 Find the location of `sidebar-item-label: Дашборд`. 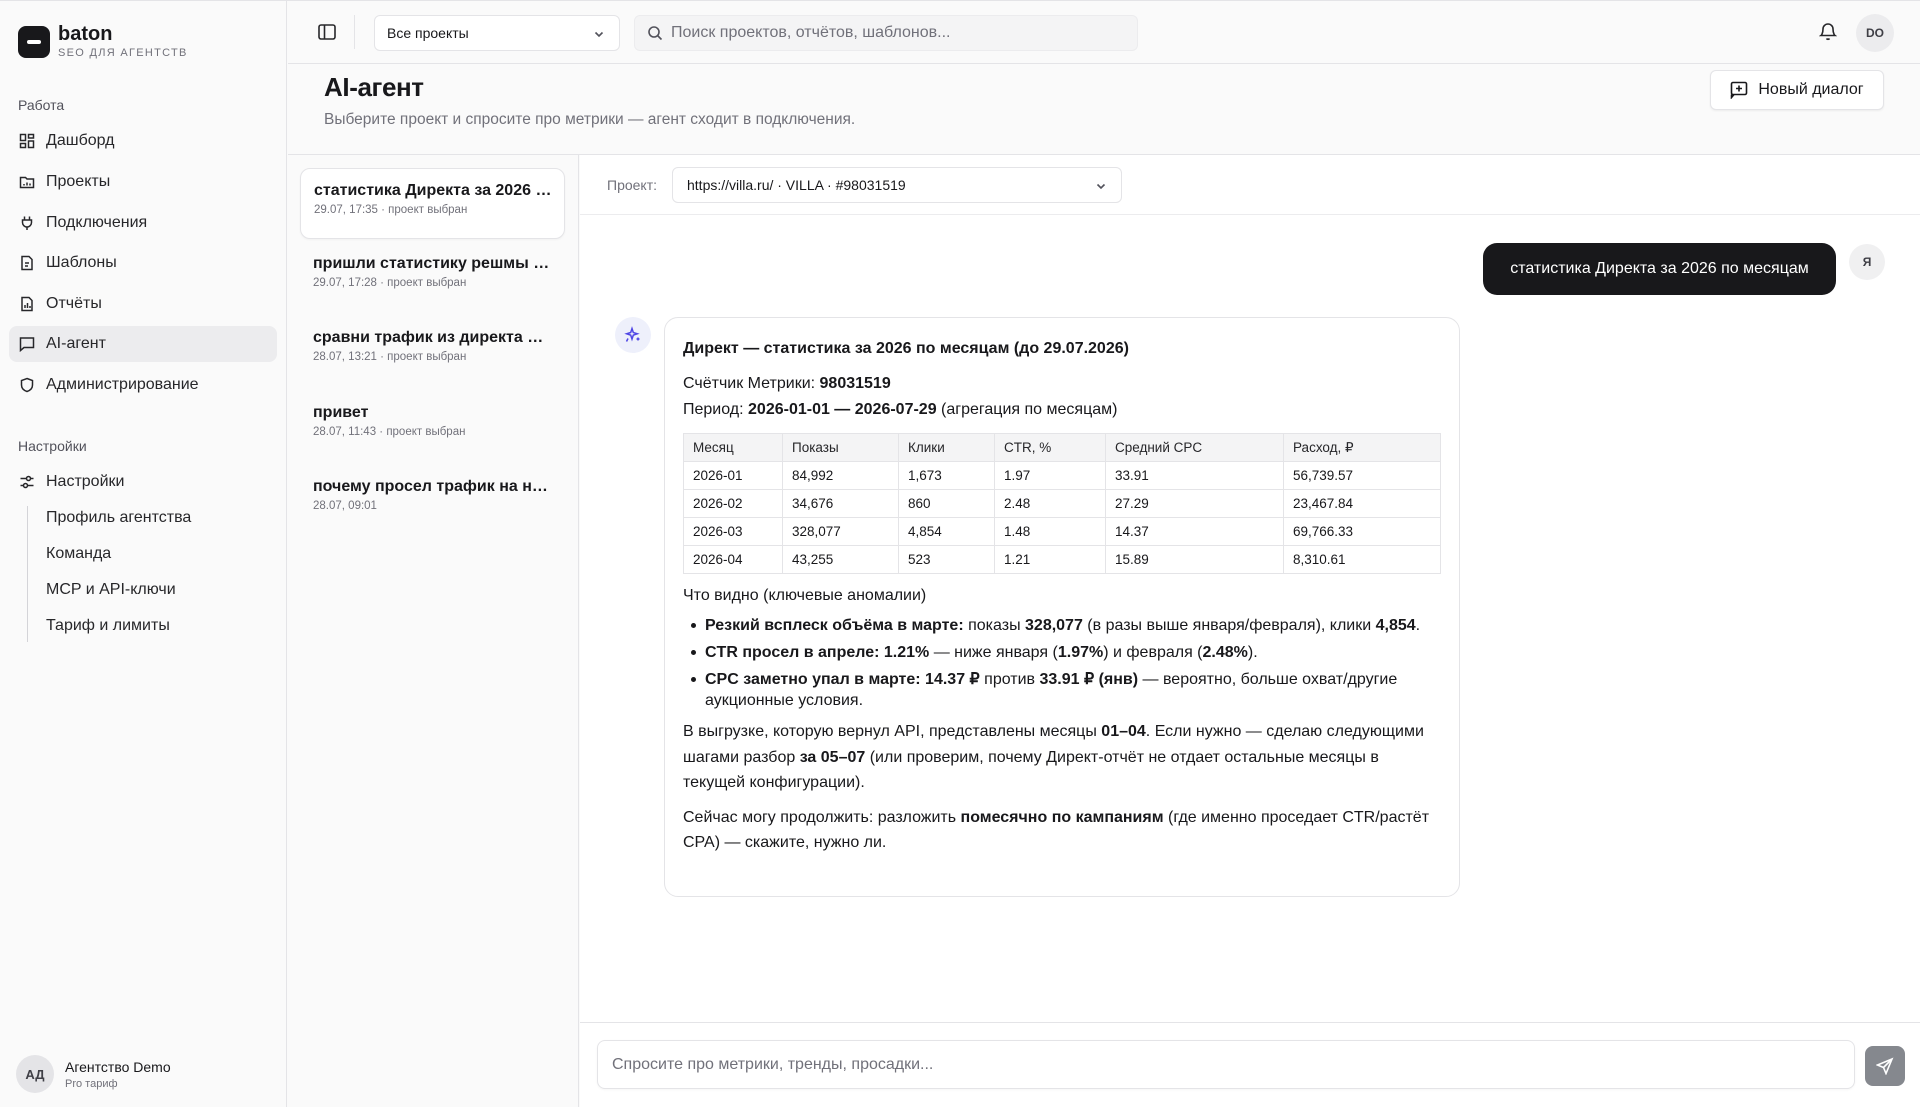

sidebar-item-label: Дашборд is located at coordinates (80, 140).